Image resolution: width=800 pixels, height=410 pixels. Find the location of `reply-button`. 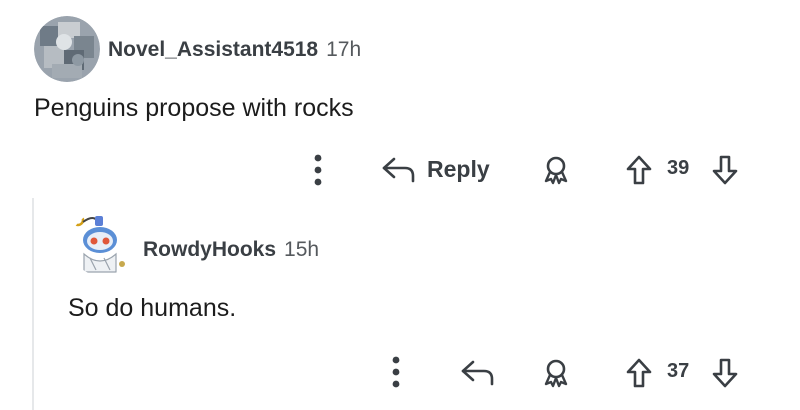

reply-button is located at coordinates (478, 372).